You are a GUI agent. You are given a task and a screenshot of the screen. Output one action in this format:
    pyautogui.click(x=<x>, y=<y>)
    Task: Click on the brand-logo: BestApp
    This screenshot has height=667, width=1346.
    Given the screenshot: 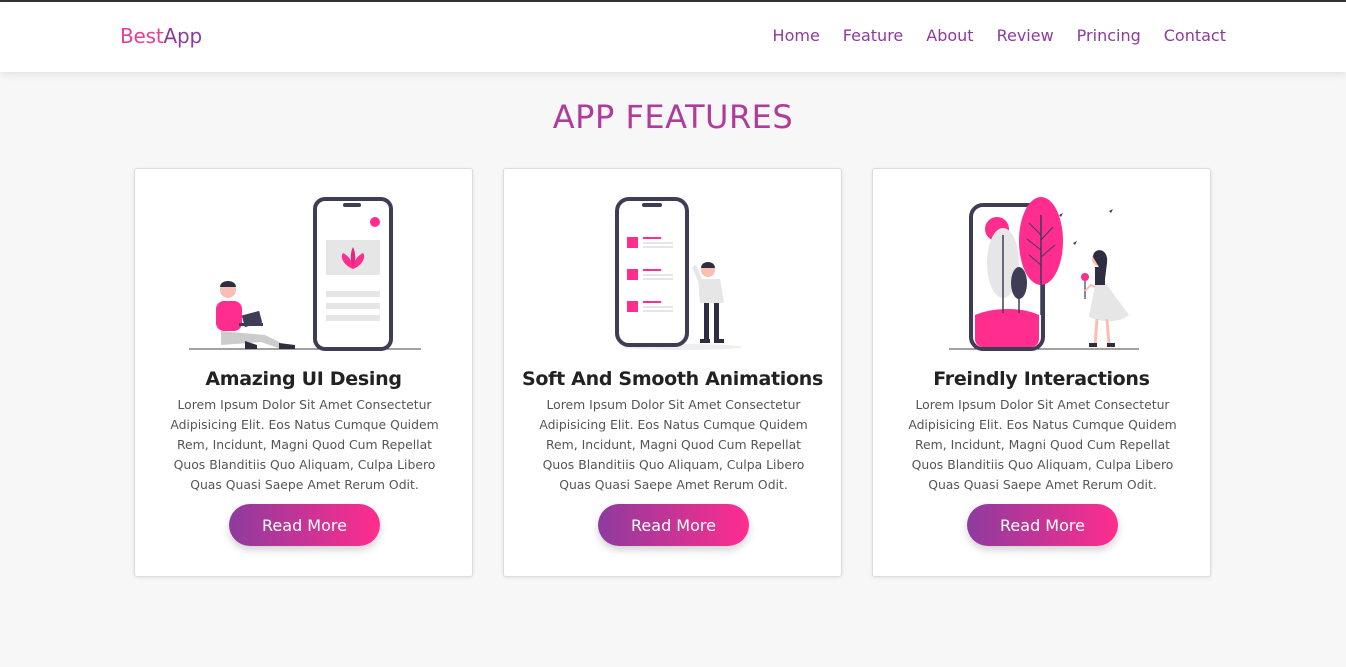 What is the action you would take?
    pyautogui.click(x=161, y=36)
    